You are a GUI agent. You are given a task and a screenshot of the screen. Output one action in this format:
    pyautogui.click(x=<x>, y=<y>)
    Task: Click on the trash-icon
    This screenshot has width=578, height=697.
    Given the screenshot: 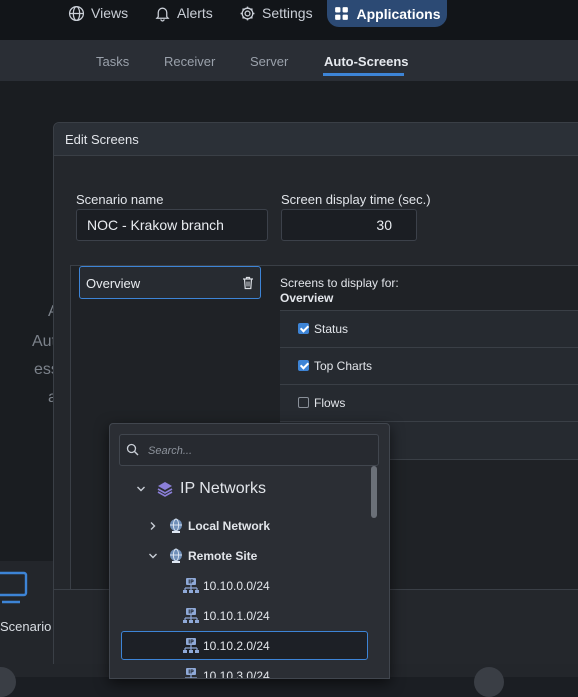 What is the action you would take?
    pyautogui.click(x=248, y=283)
    